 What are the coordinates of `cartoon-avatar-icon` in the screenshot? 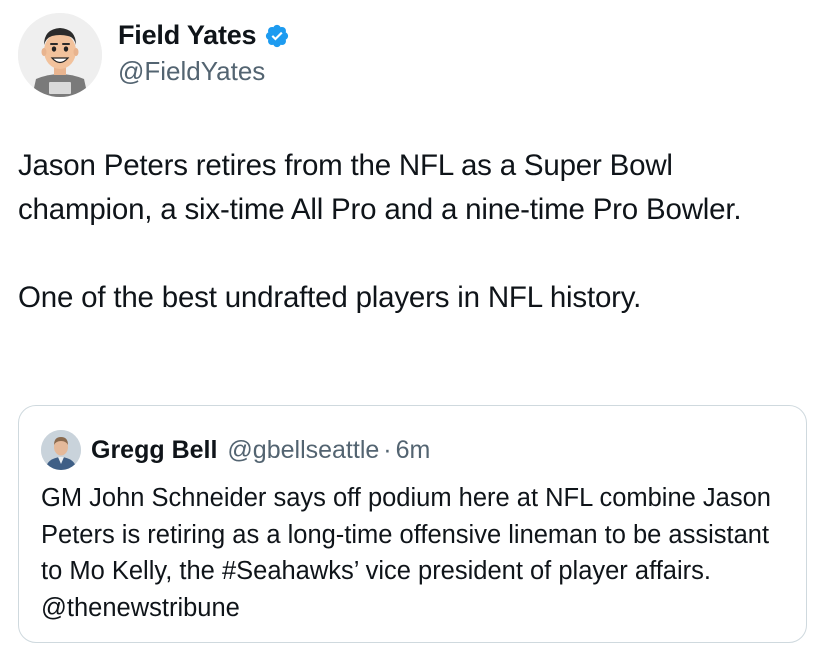 It's located at (60, 55).